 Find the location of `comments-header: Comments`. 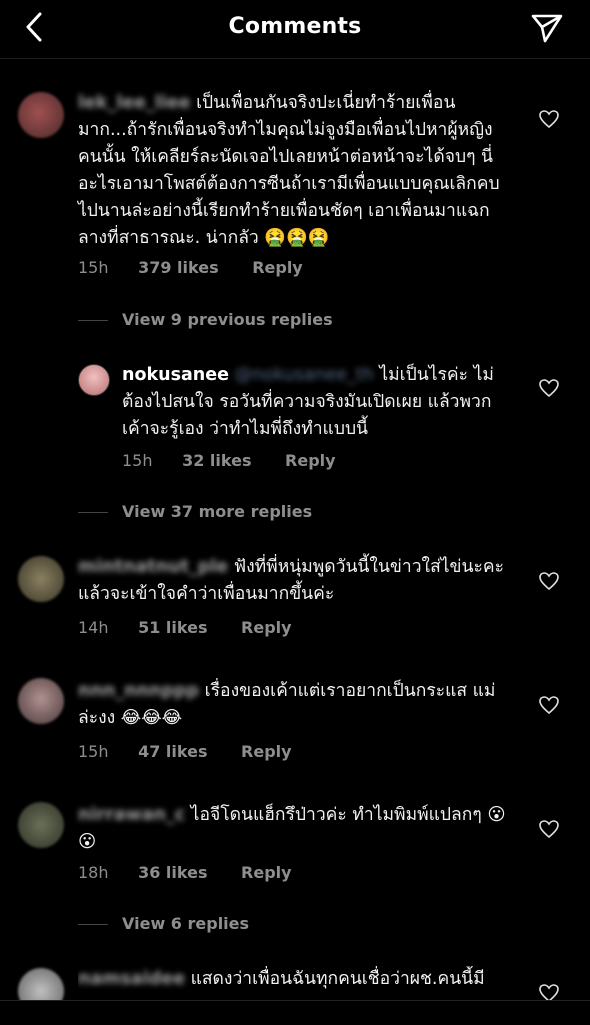

comments-header: Comments is located at coordinates (295, 29).